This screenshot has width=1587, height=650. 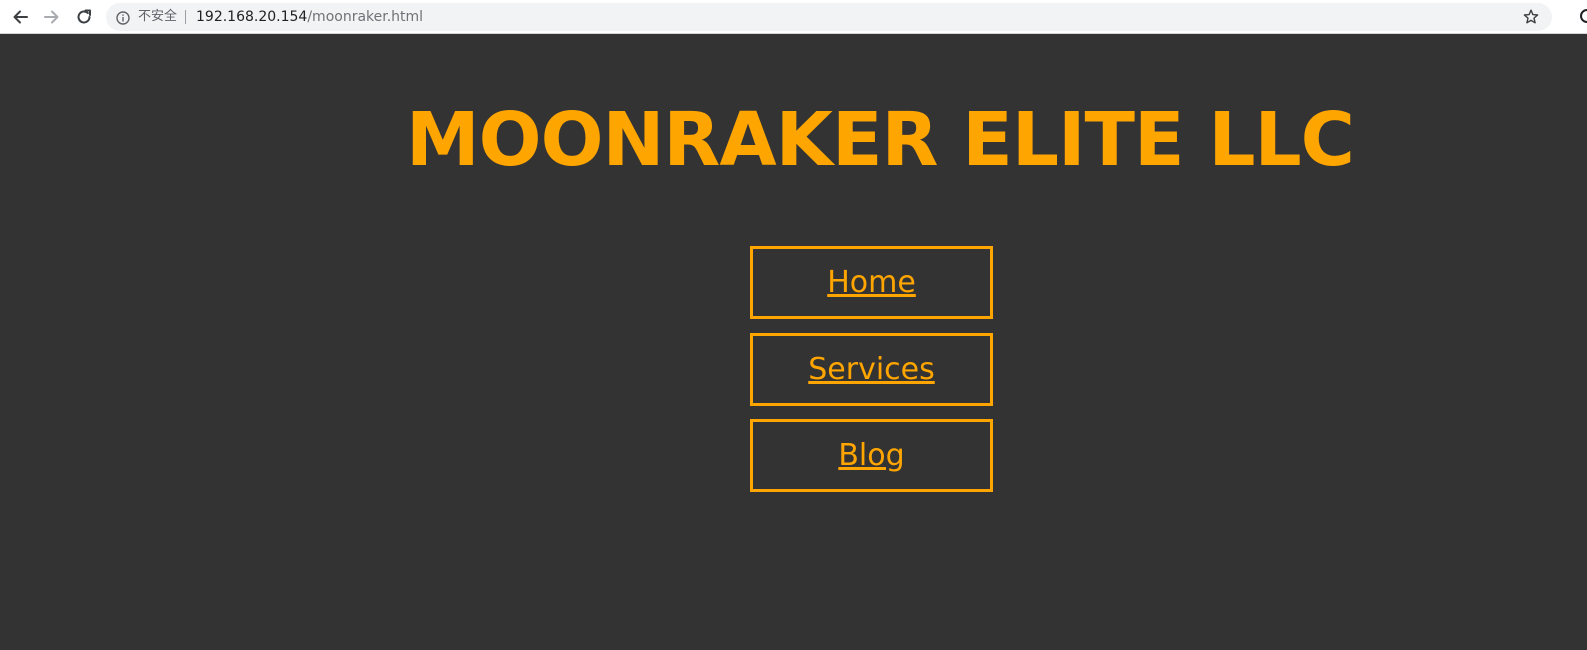 I want to click on page-title: MOONRAKER ELITE LLC, so click(x=880, y=140).